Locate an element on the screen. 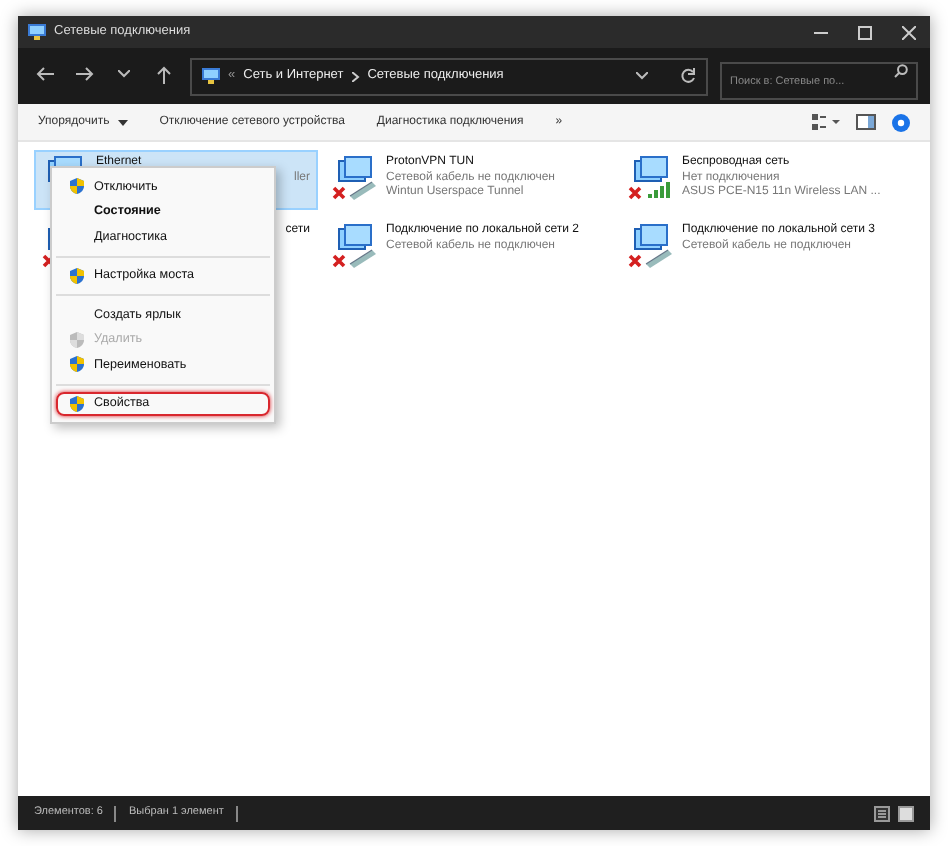 Image resolution: width=948 pixels, height=848 pixels. forward-button is located at coordinates (84, 76).